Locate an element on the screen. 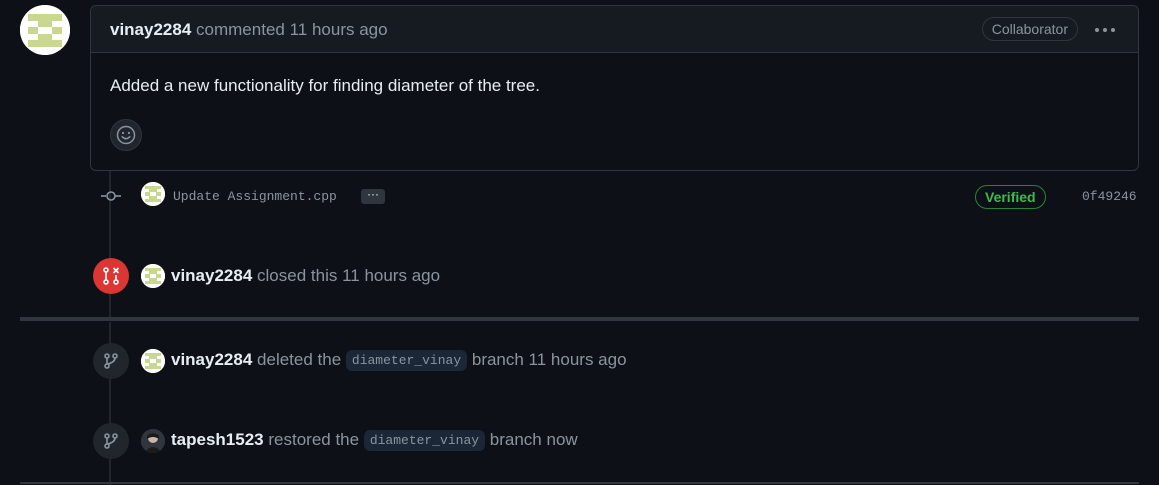 Image resolution: width=1159 pixels, height=485 pixels. verified-badge: Verified is located at coordinates (1010, 197).